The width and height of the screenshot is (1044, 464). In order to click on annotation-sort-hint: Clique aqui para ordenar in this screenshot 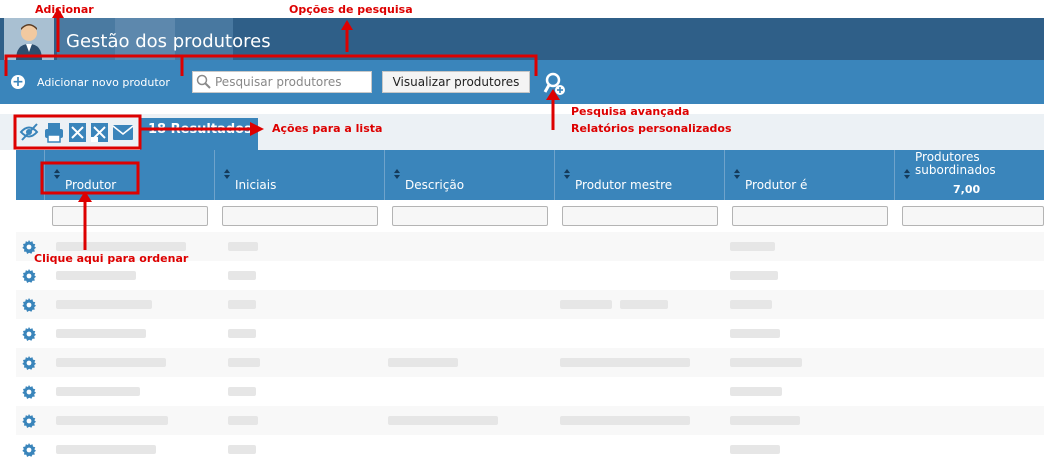, I will do `click(111, 258)`.